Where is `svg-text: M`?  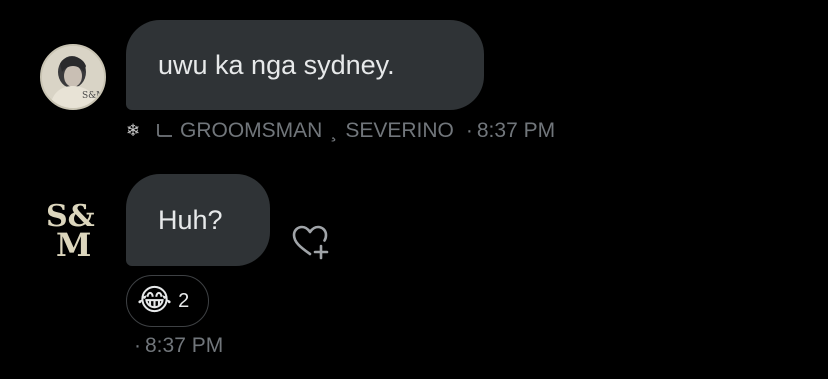
svg-text: M is located at coordinates (73, 244).